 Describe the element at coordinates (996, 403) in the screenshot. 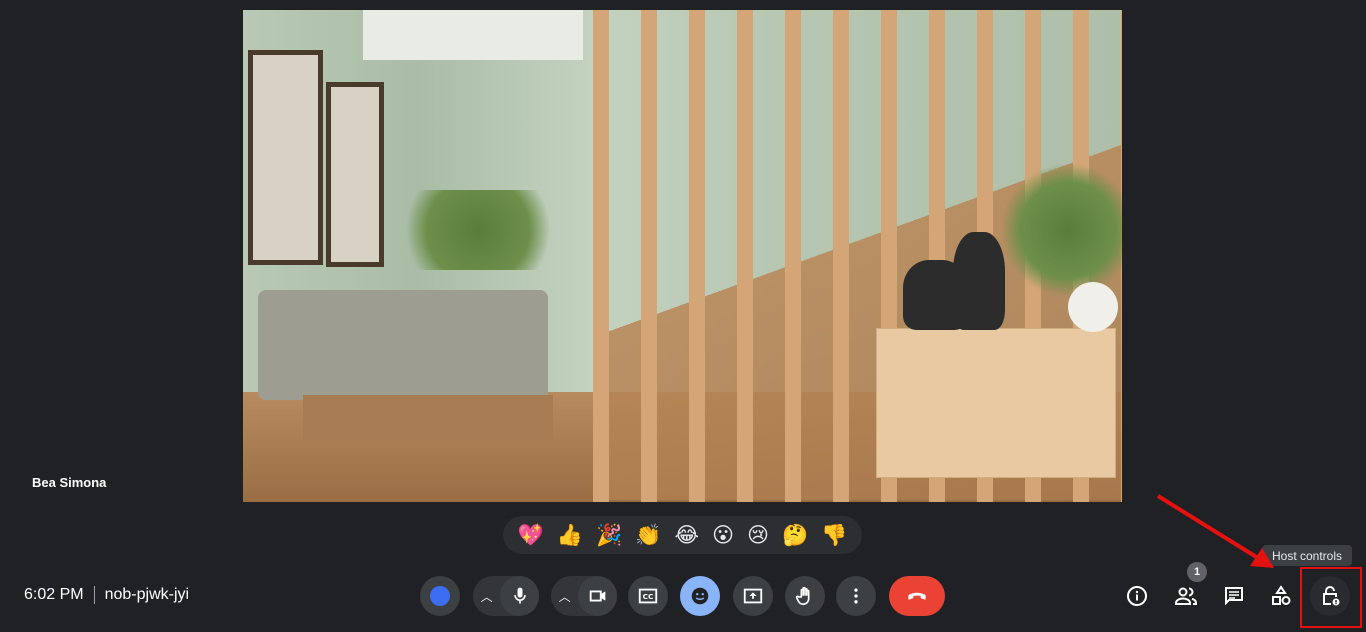

I see `video-cabinet` at that location.